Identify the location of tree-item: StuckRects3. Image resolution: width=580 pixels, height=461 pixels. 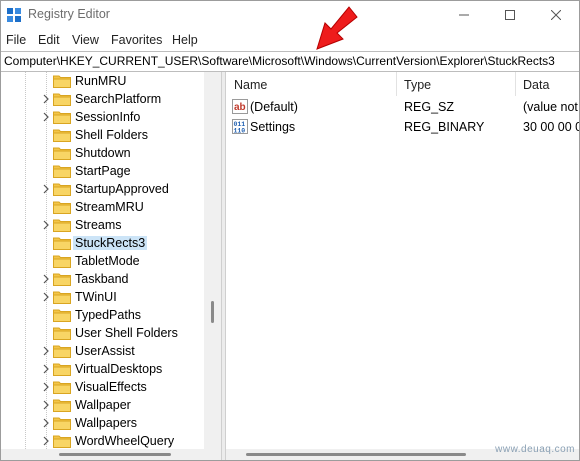
(111, 243).